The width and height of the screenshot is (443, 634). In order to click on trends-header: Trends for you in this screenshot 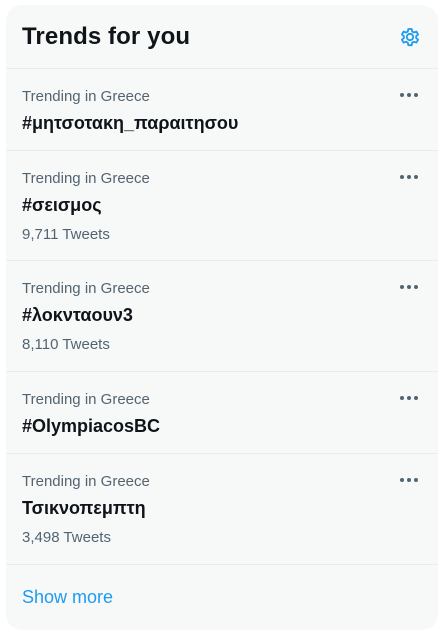, I will do `click(222, 37)`.